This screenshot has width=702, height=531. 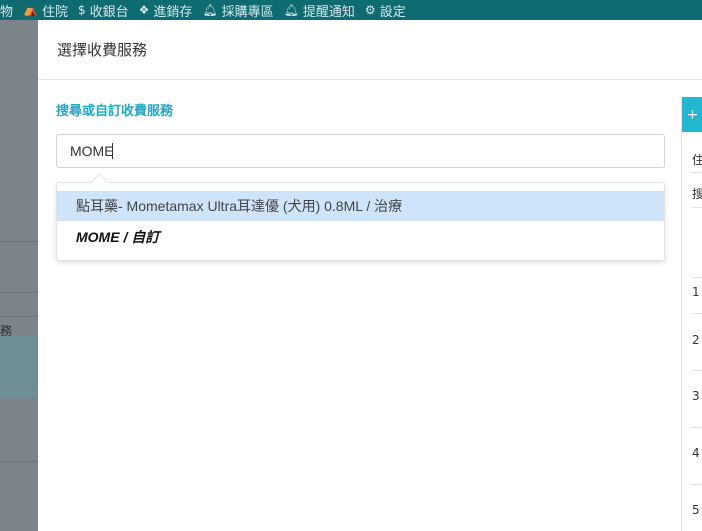 I want to click on modal-title: 選擇收費服務, so click(x=102, y=50).